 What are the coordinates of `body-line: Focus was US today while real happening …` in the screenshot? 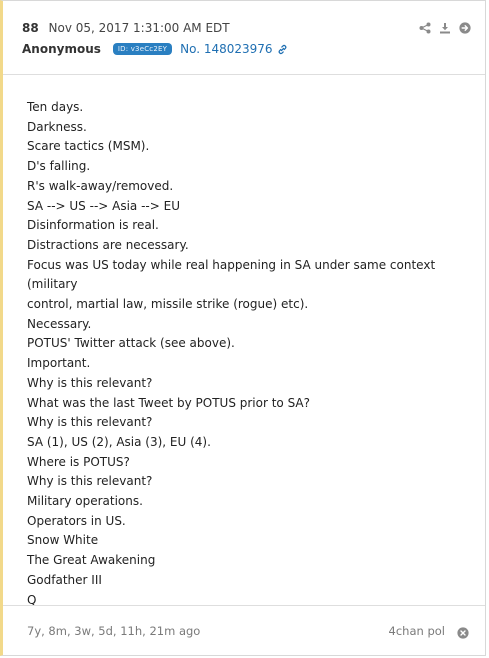 It's located at (231, 274).